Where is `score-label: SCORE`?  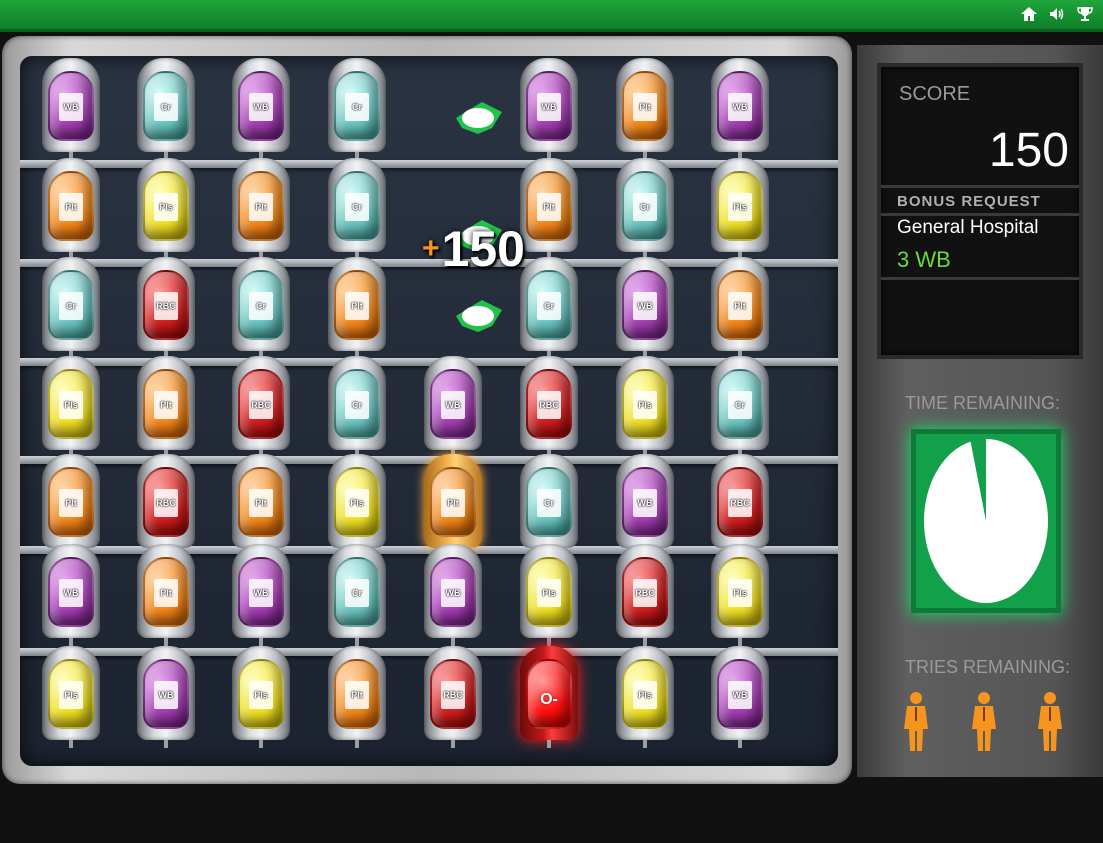 score-label: SCORE is located at coordinates (935, 94).